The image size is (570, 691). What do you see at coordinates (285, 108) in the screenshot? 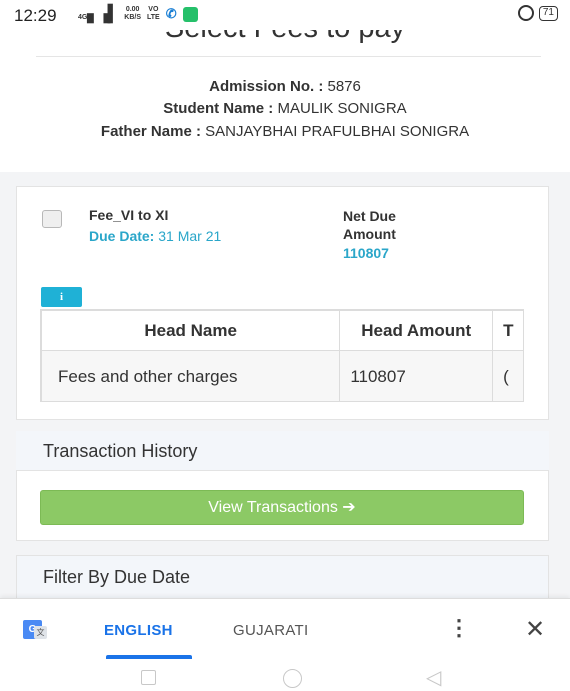
I see `student-name: Student Name : MAULIK SONIGRA` at bounding box center [285, 108].